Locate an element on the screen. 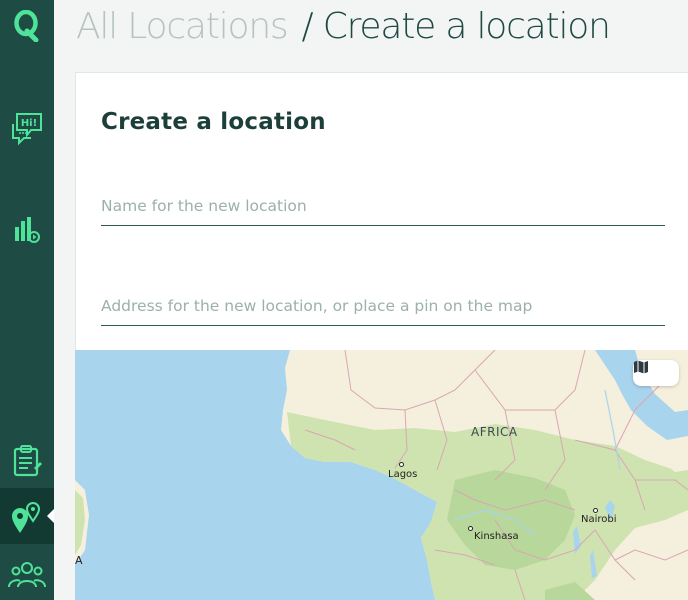 This screenshot has width=688, height=600. map-view-toggle-button is located at coordinates (656, 373).